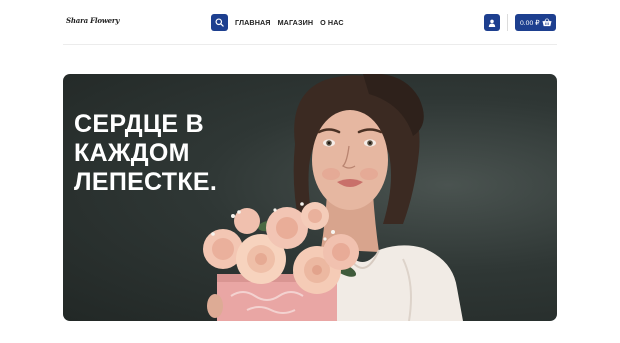 The height and width of the screenshot is (343, 620). Describe the element at coordinates (146, 182) in the screenshot. I see `hero-title-line: ЛЕПЕСТКЕ.` at that location.